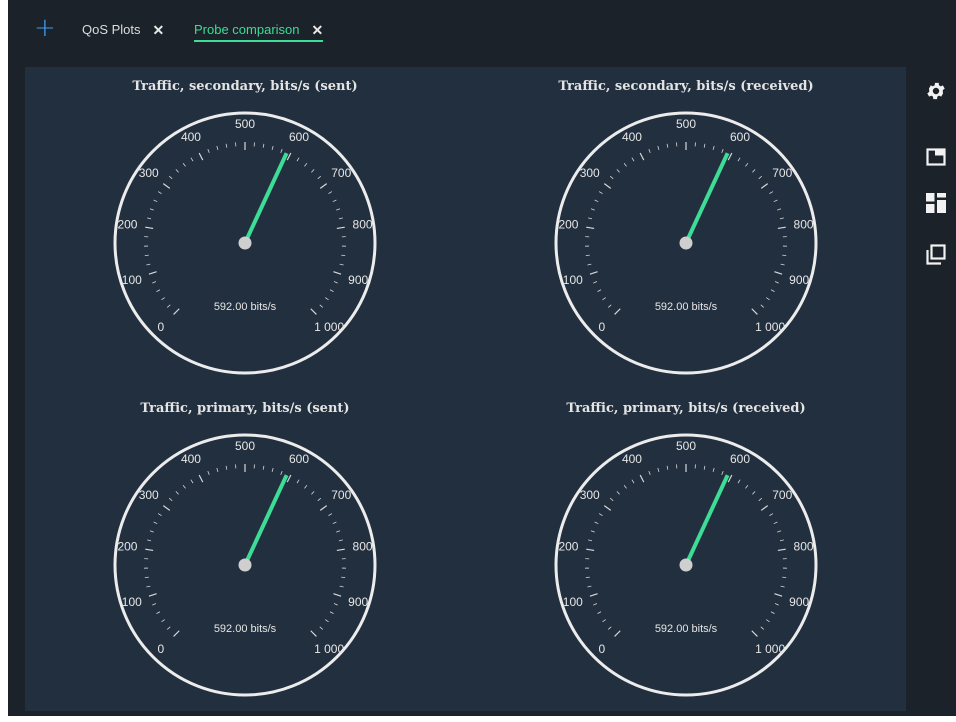 Image resolution: width=956 pixels, height=722 pixels. What do you see at coordinates (936, 157) in the screenshot?
I see `window-icon` at bounding box center [936, 157].